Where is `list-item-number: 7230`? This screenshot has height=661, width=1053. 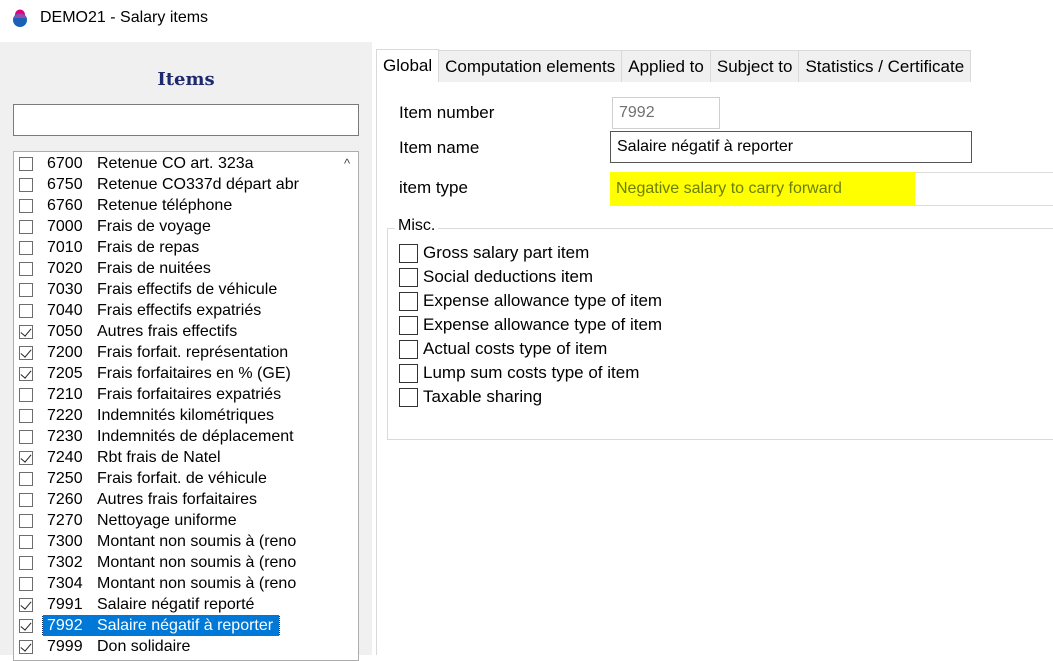
list-item-number: 7230 is located at coordinates (65, 436).